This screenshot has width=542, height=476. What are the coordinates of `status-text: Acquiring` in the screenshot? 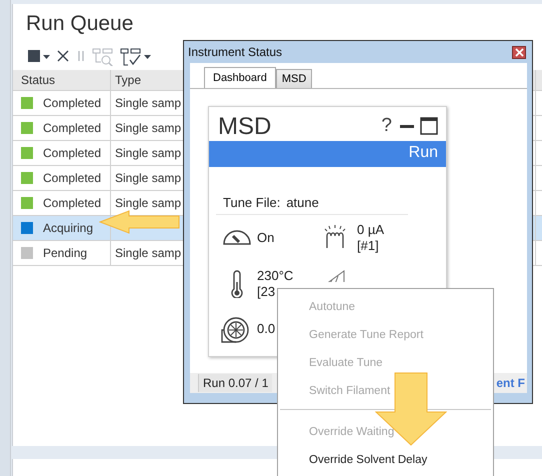 It's located at (68, 228).